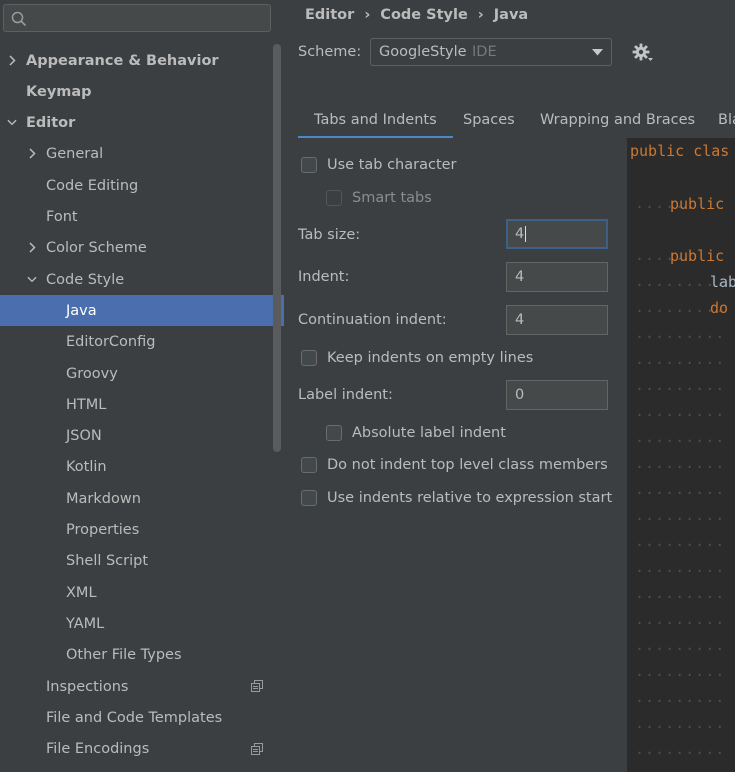 The width and height of the screenshot is (735, 772). I want to click on sidebar-item-file-encodings: File Encodings, so click(142, 749).